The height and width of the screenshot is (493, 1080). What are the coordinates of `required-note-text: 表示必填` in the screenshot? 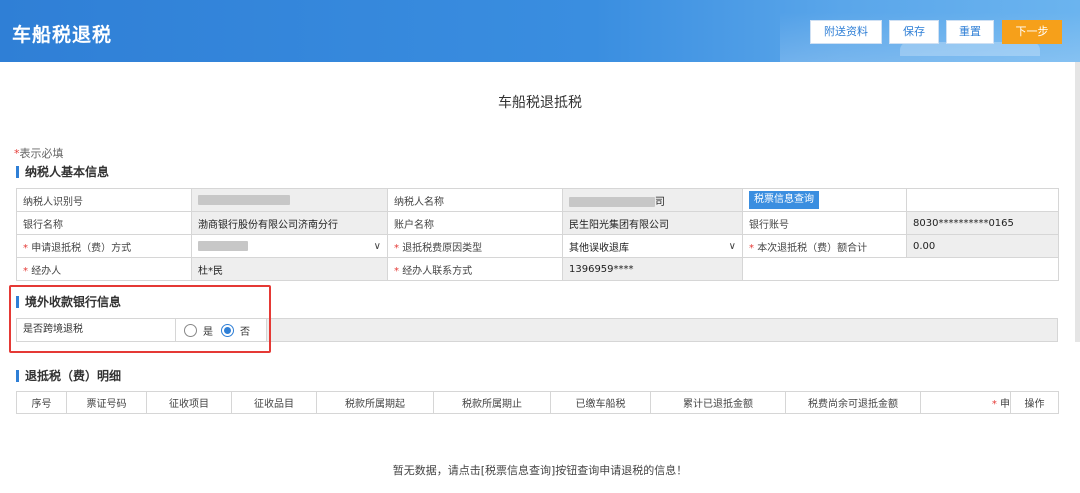 It's located at (41, 153).